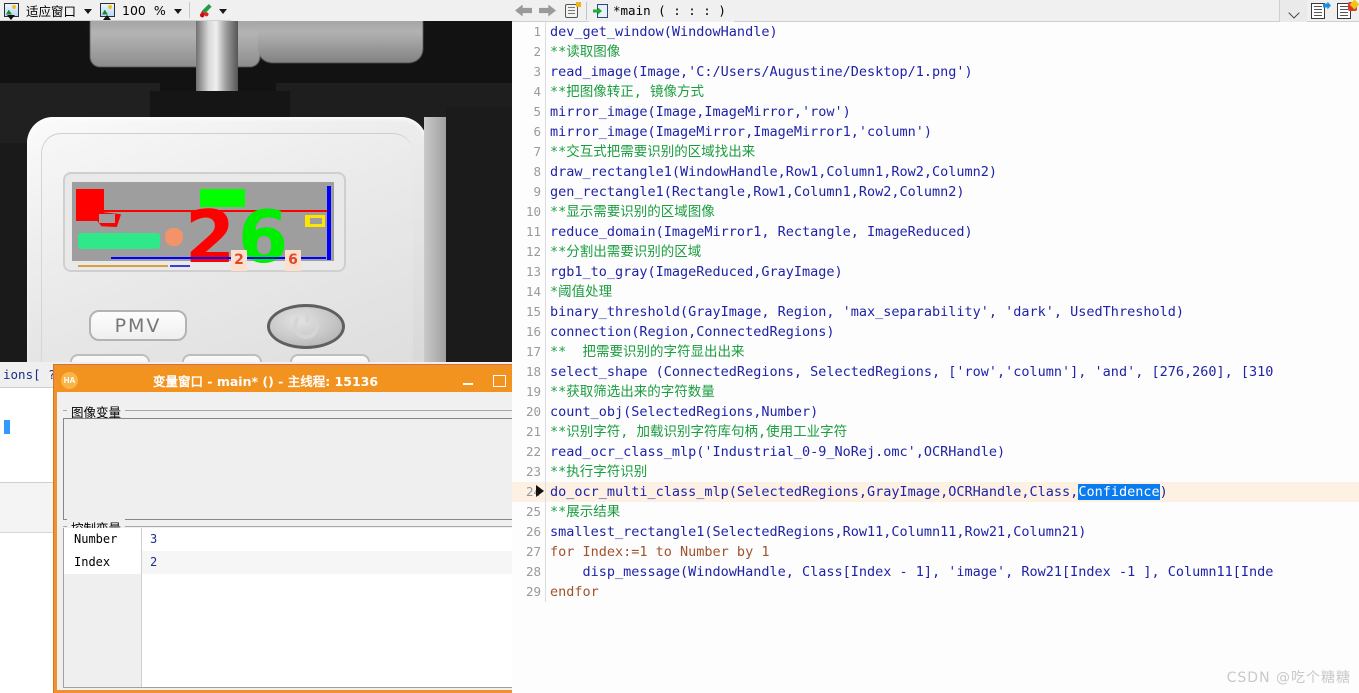 This screenshot has height=693, width=1359. What do you see at coordinates (300, 411) in the screenshot?
I see `image-variables-group: 图像变量` at bounding box center [300, 411].